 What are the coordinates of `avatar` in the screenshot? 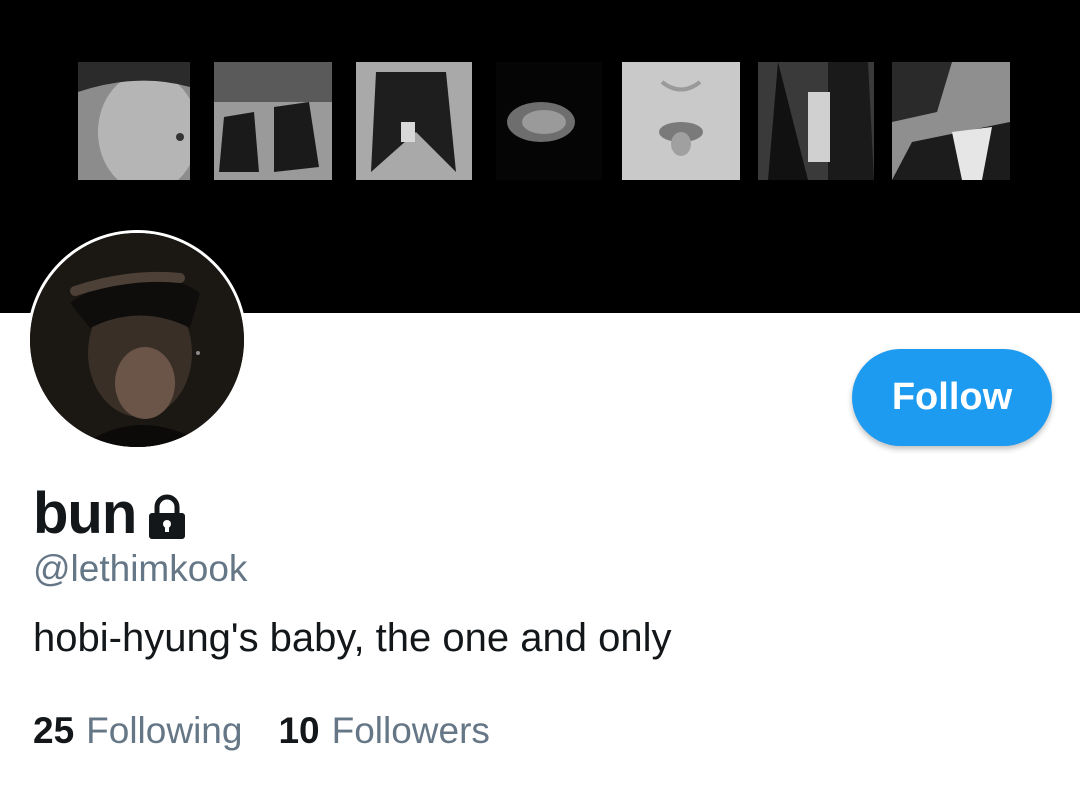 It's located at (137, 340).